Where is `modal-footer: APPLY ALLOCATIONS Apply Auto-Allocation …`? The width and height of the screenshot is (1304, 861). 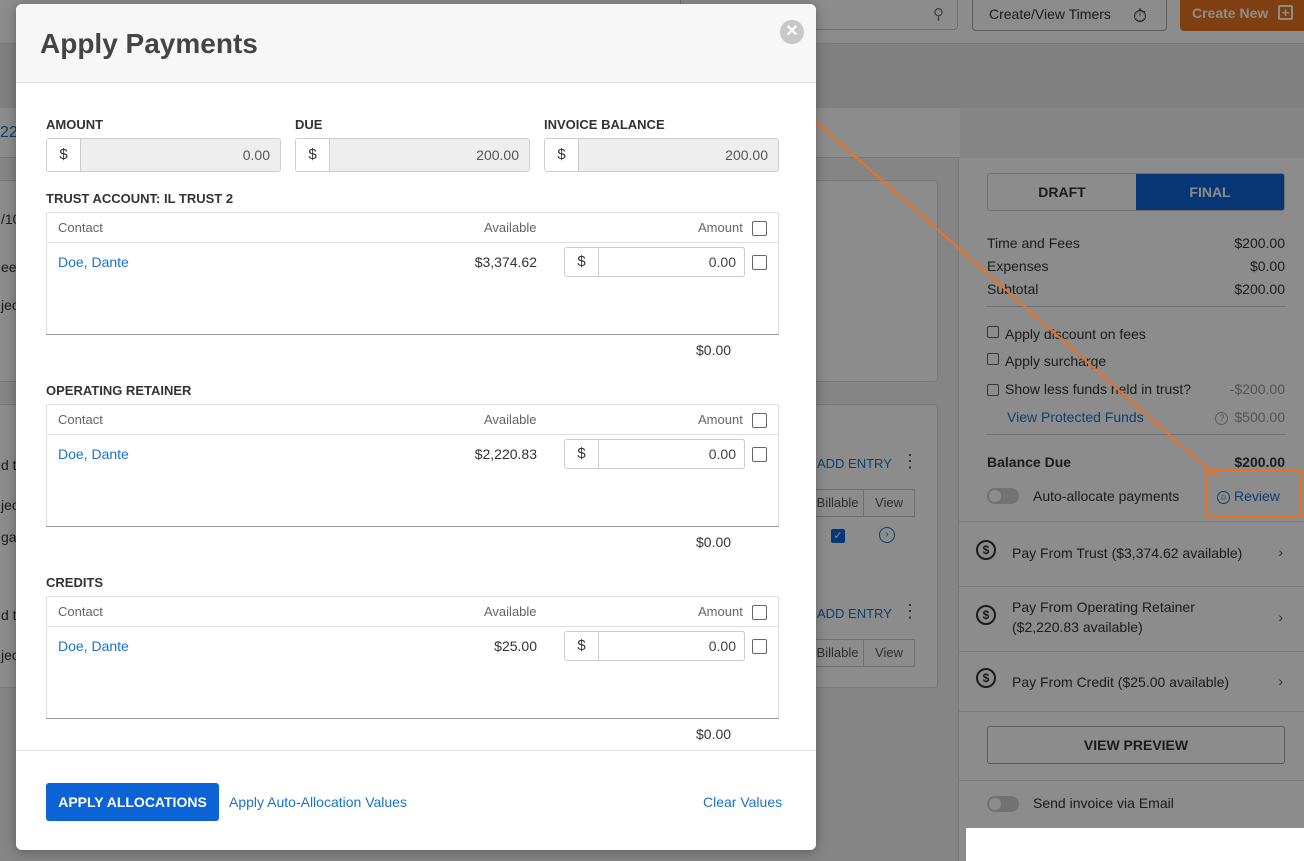 modal-footer: APPLY ALLOCATIONS Apply Auto-Allocation … is located at coordinates (416, 800).